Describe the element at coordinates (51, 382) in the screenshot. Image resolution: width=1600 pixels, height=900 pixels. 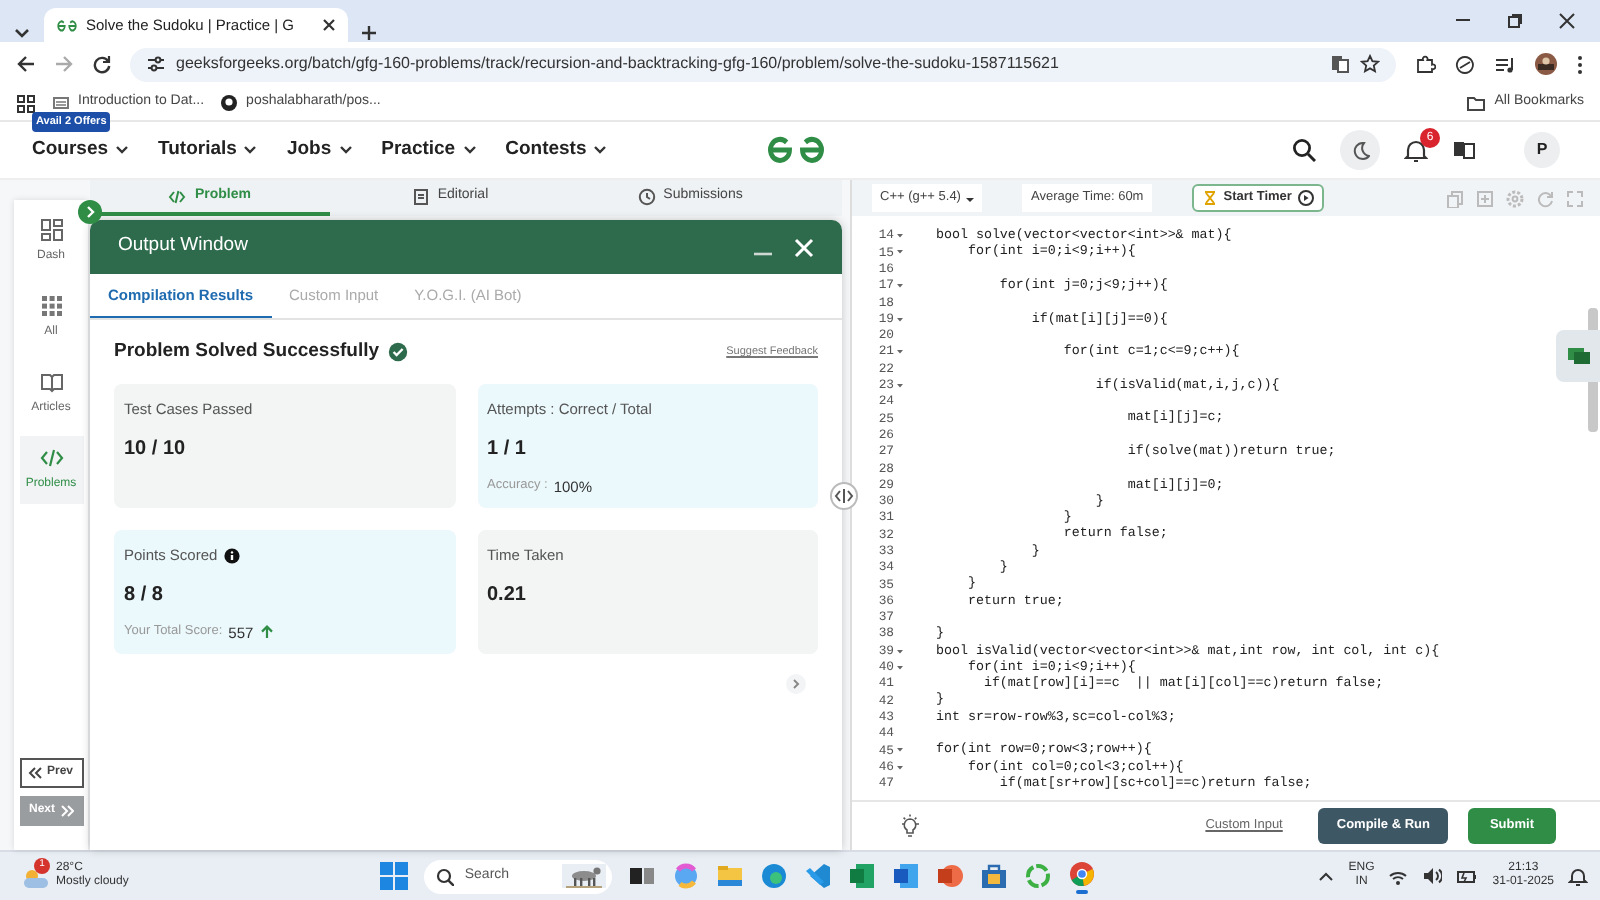
I see `book-icon` at that location.